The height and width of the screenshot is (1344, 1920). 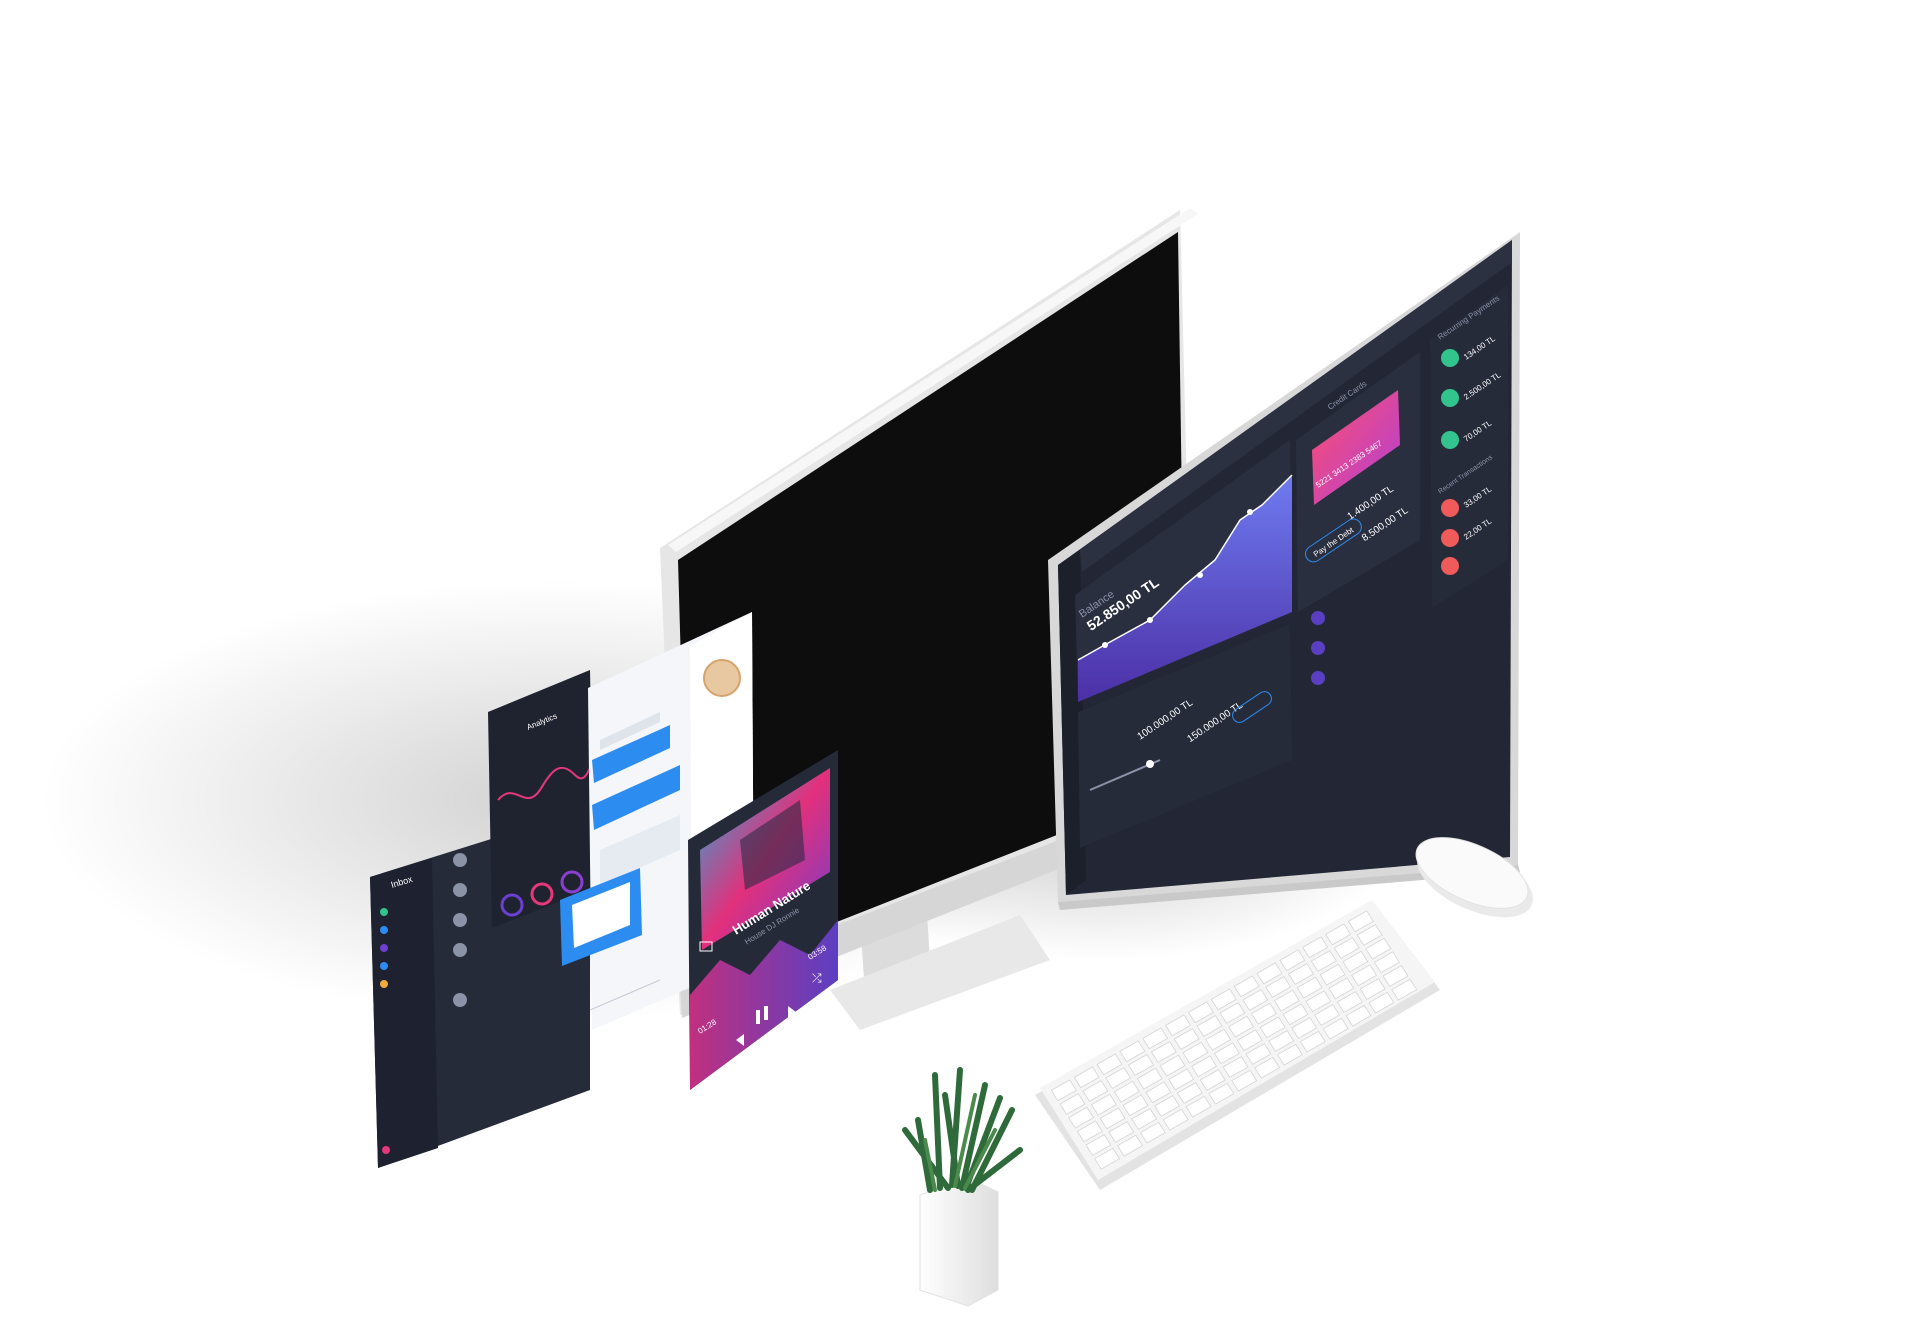 I want to click on plant-pot, so click(x=959, y=1242).